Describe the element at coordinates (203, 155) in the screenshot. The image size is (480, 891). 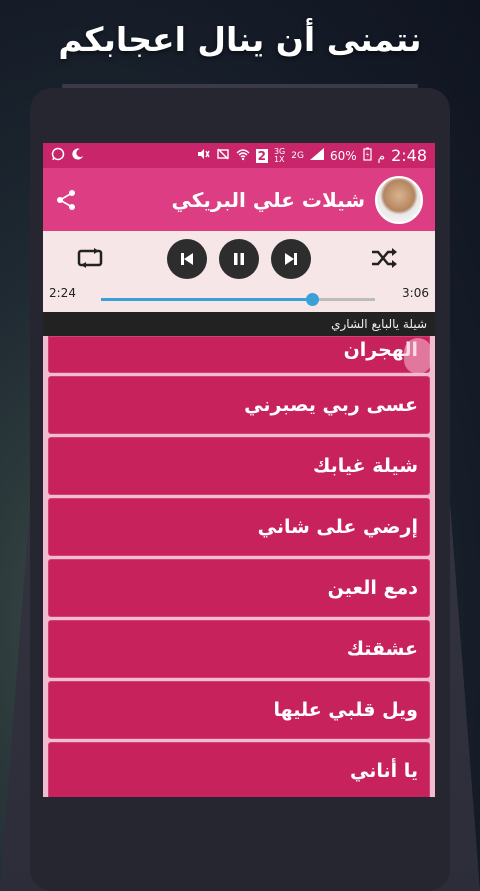
I see `mute-icon` at that location.